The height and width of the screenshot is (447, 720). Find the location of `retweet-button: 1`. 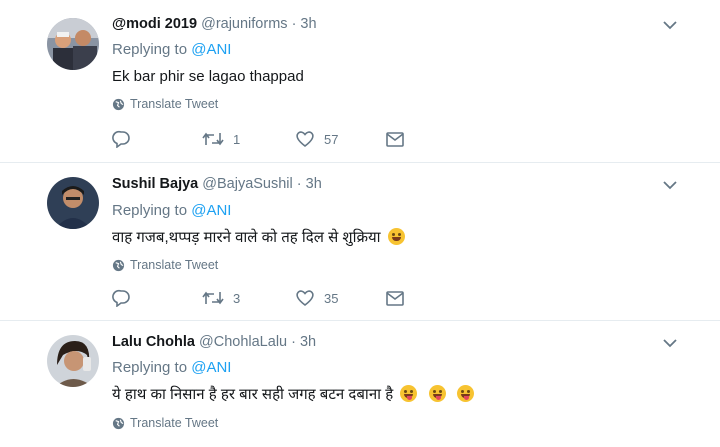

retweet-button: 1 is located at coordinates (221, 139).